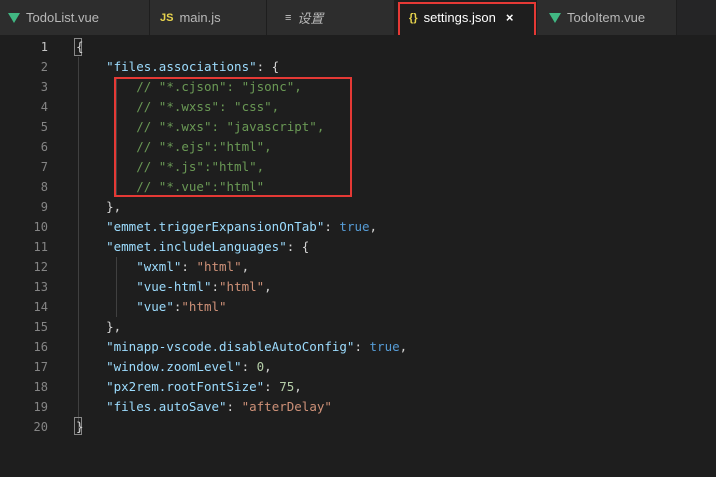 The height and width of the screenshot is (477, 716). I want to click on settings-list-icon: ≡, so click(288, 17).